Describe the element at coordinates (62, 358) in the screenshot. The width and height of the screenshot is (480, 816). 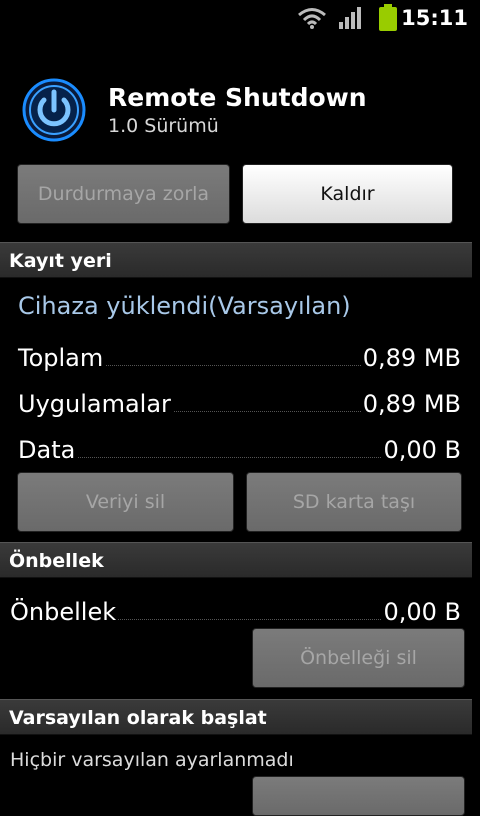
I see `row-label: Toplam` at that location.